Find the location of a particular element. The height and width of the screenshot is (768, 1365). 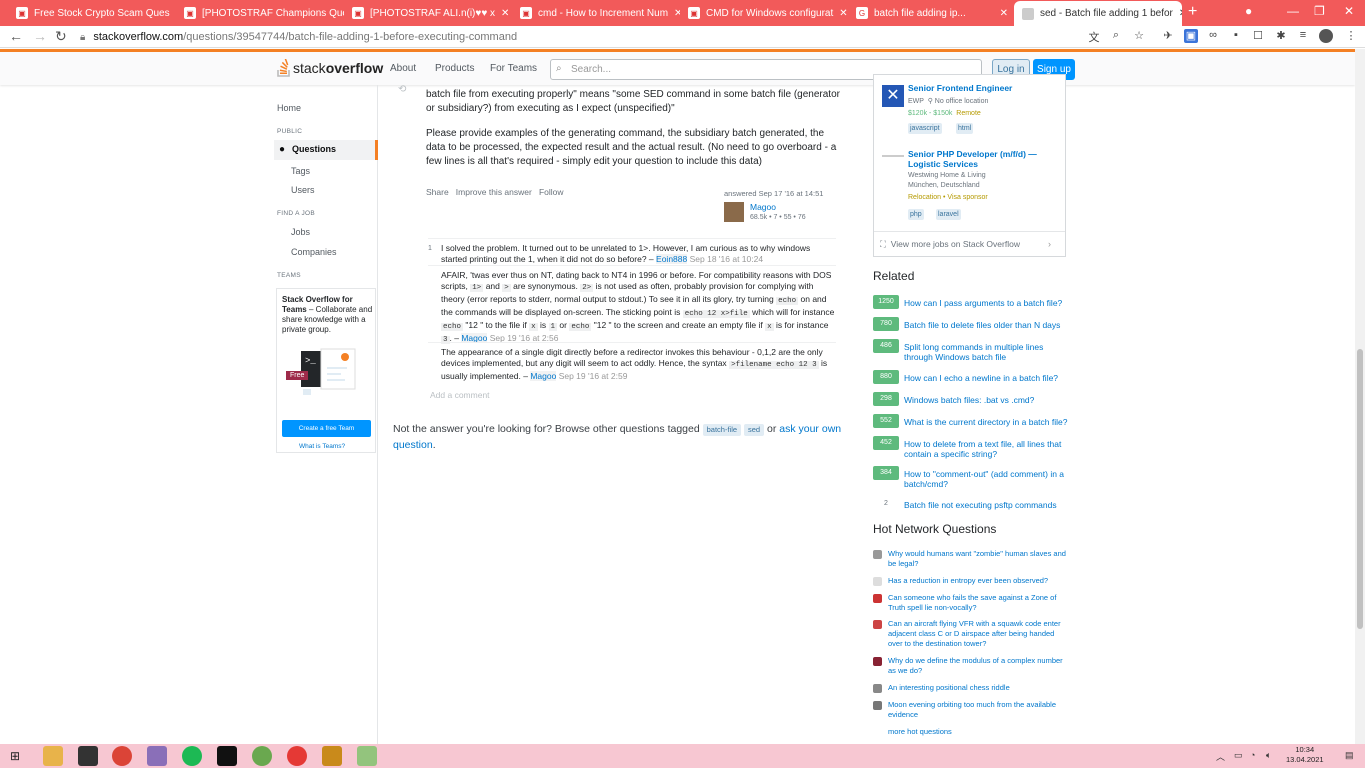

extension-icon-5: ☐ is located at coordinates (1258, 36).